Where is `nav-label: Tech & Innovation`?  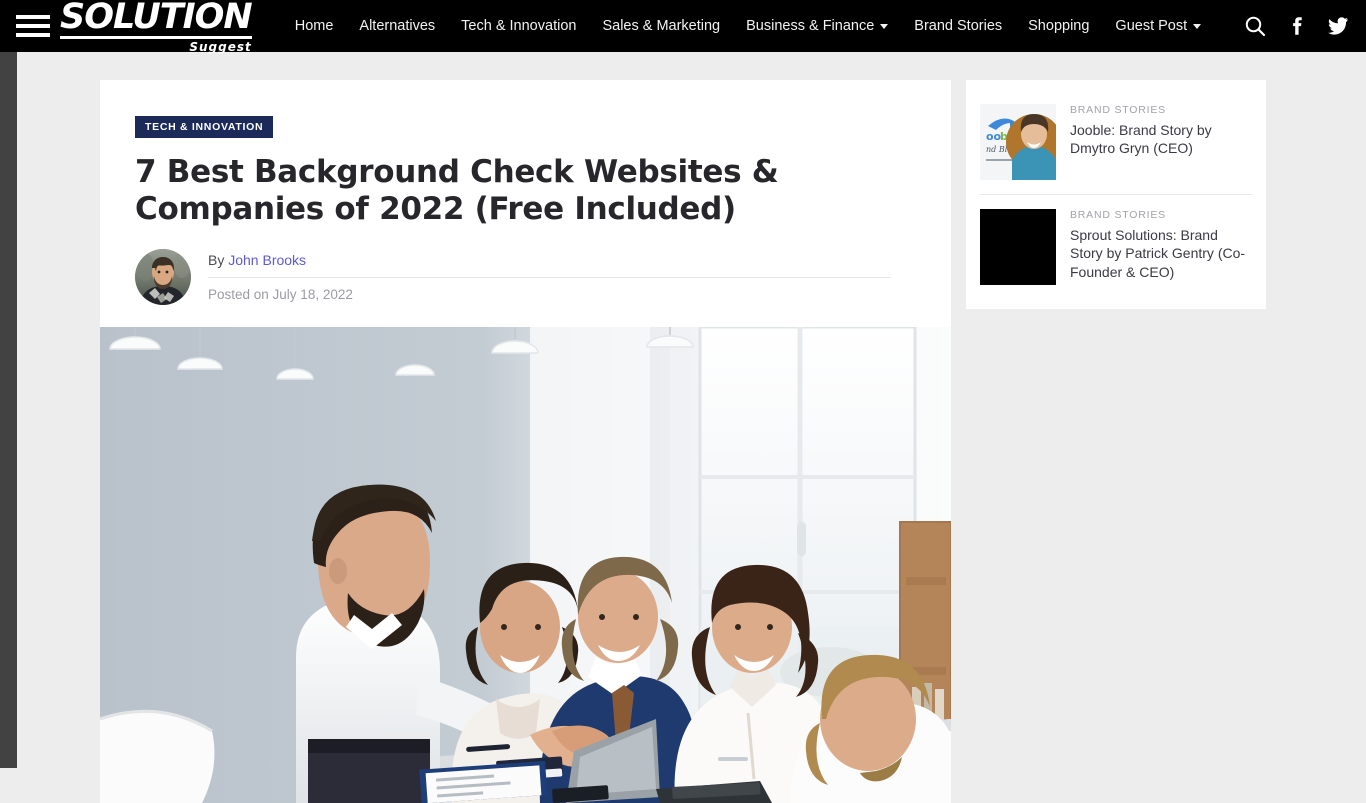 nav-label: Tech & Innovation is located at coordinates (519, 26).